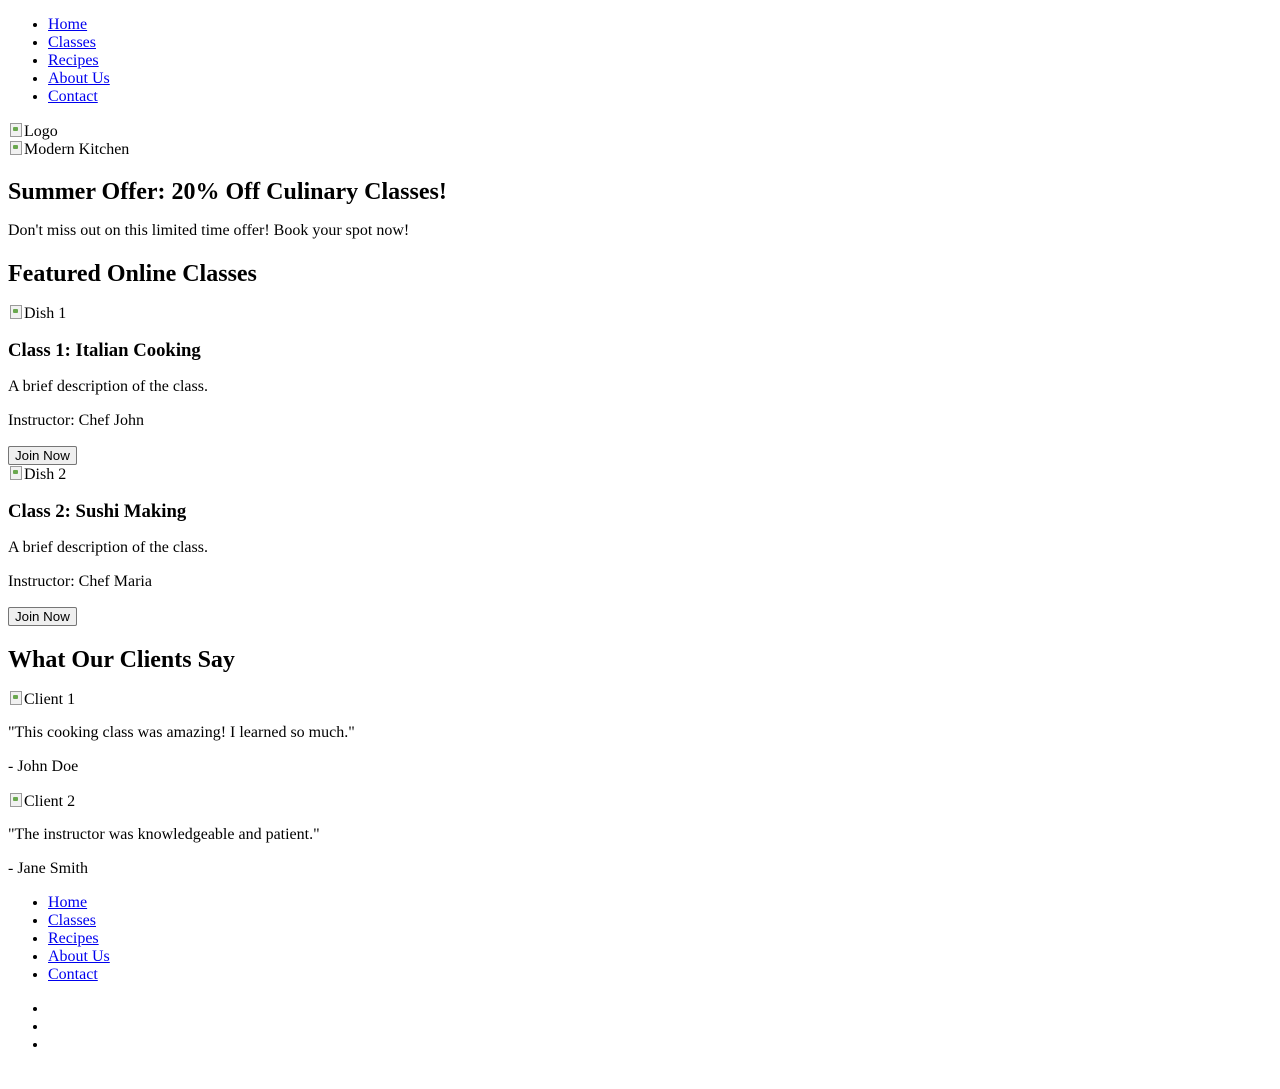  Describe the element at coordinates (660, 903) in the screenshot. I see `footer-nav-item-home: Home` at that location.